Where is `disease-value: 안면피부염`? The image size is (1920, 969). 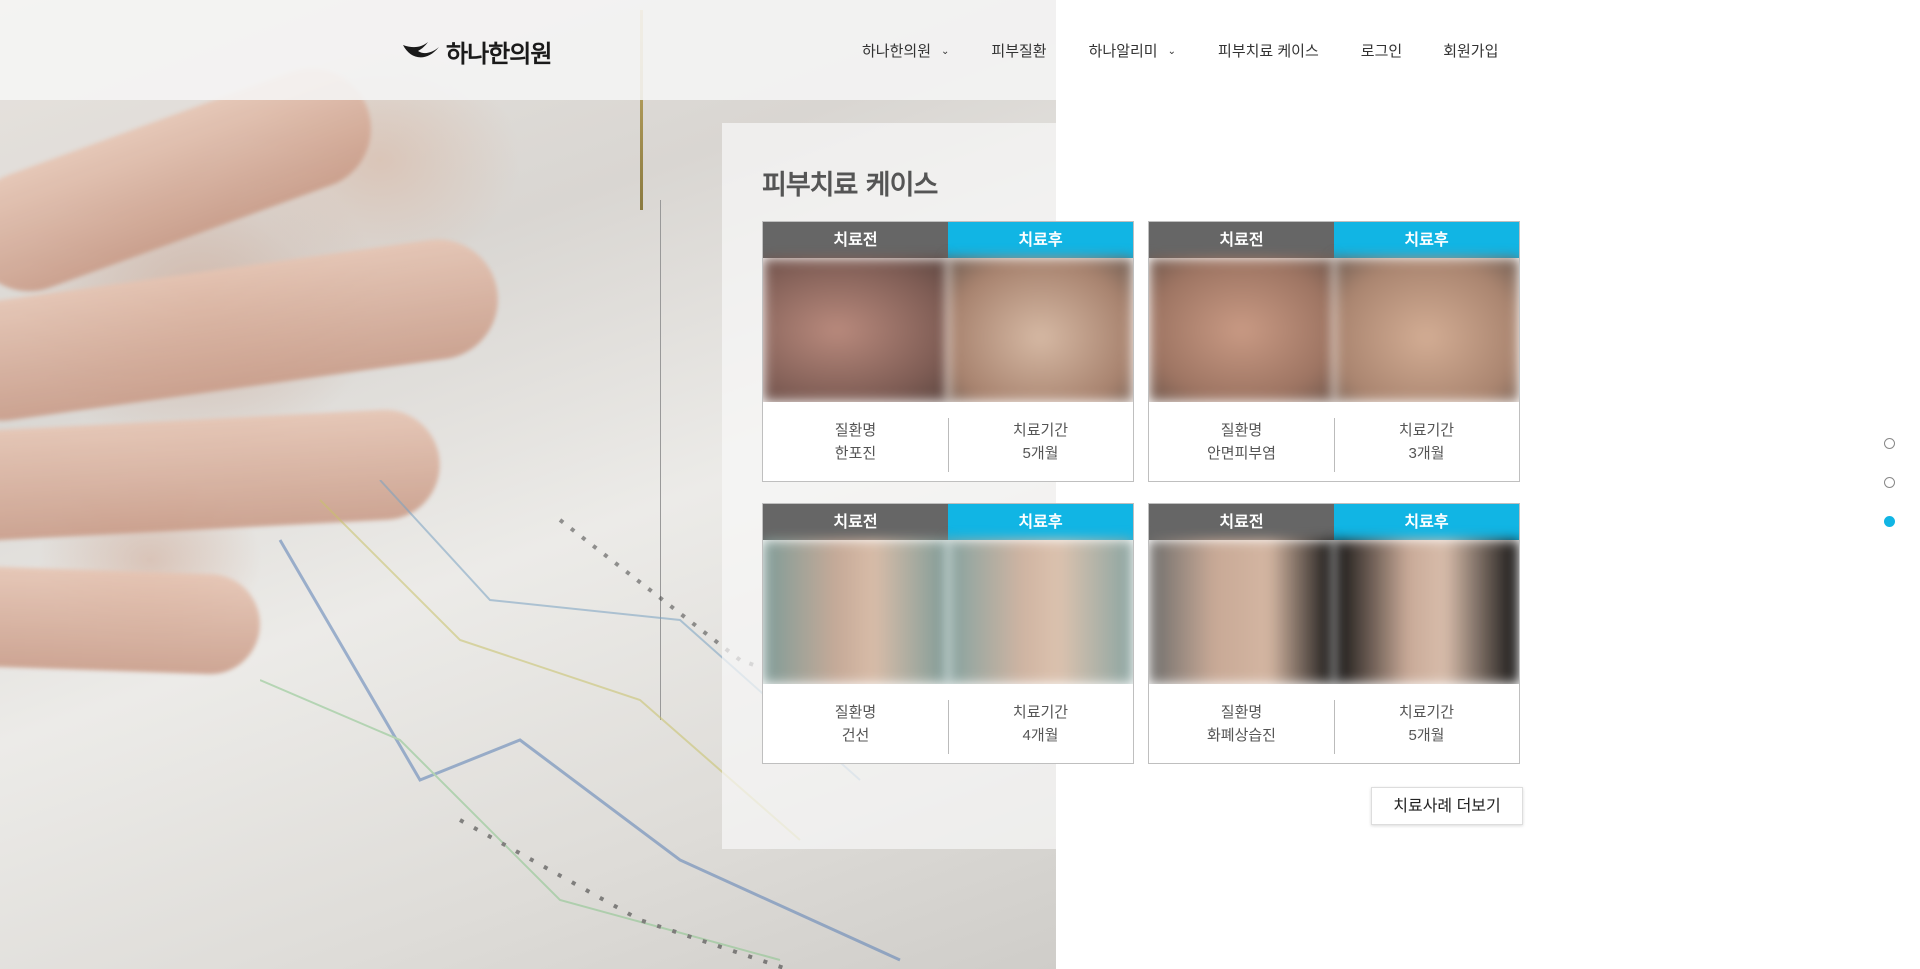
disease-value: 안면피부염 is located at coordinates (1241, 453).